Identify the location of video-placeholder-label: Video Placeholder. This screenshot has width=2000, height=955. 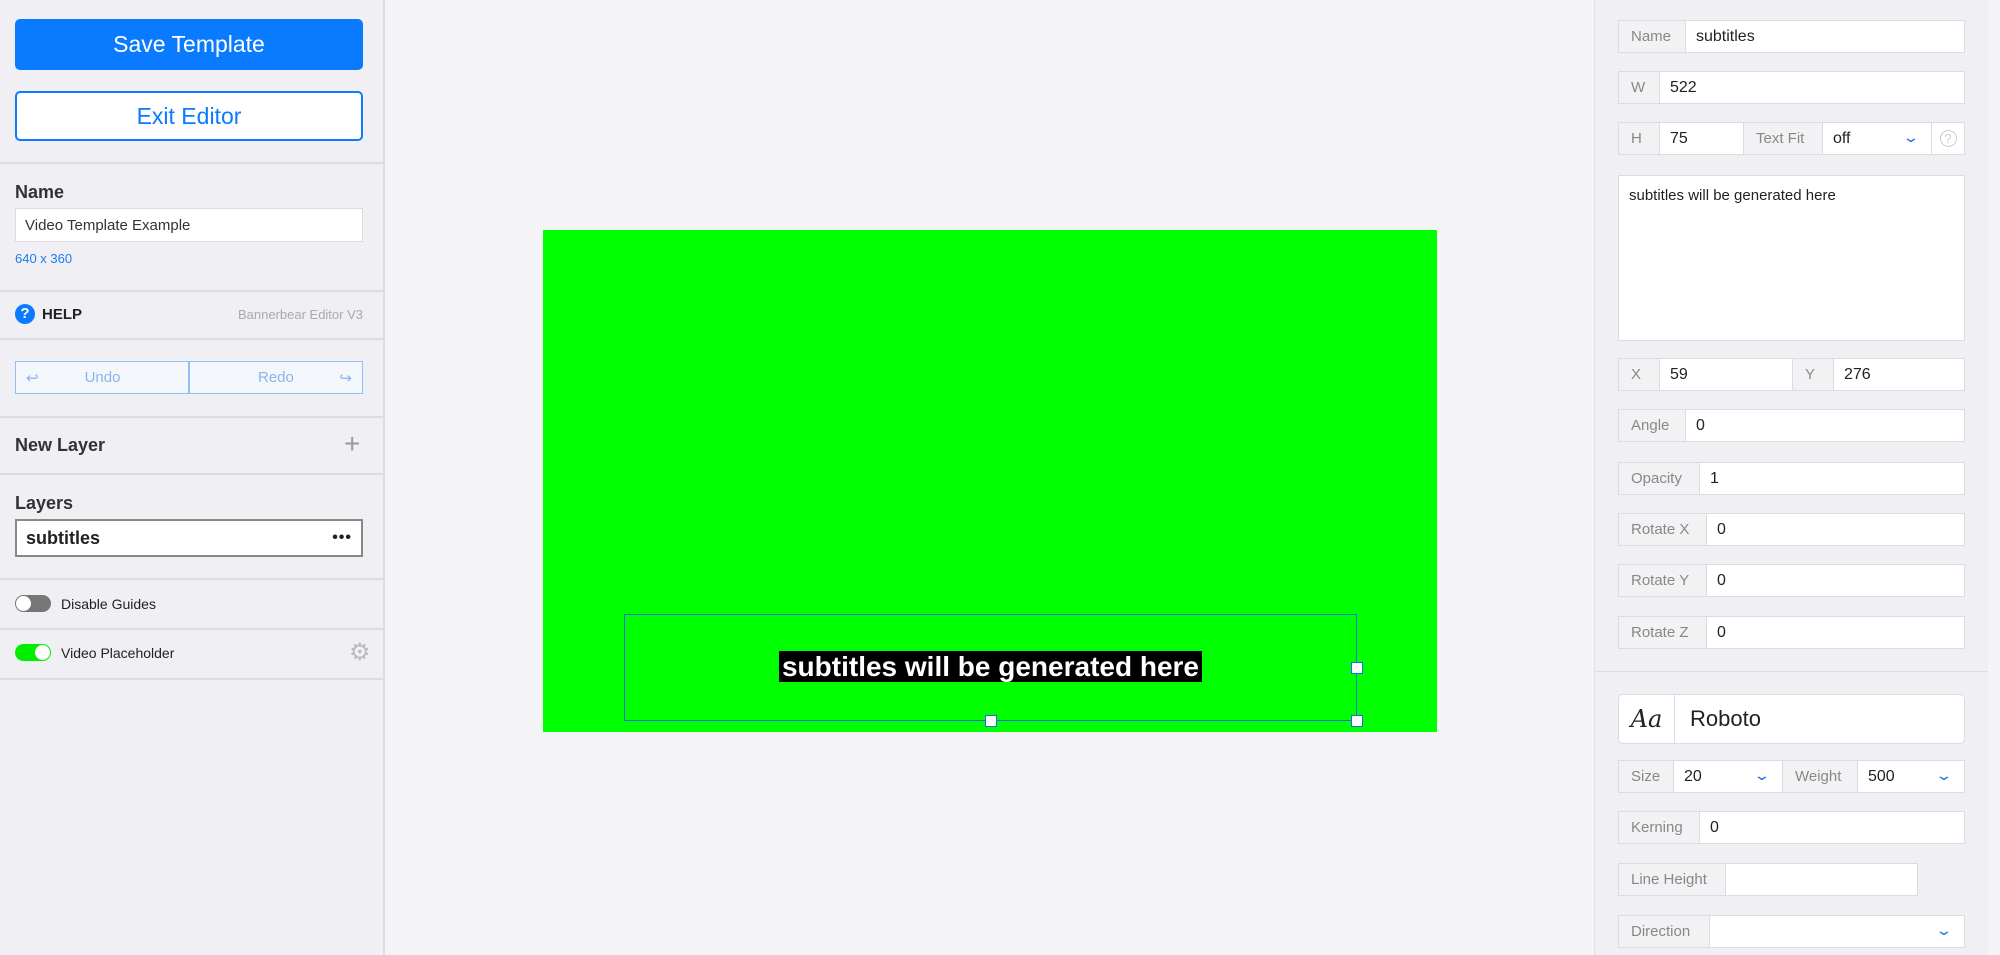
(118, 653).